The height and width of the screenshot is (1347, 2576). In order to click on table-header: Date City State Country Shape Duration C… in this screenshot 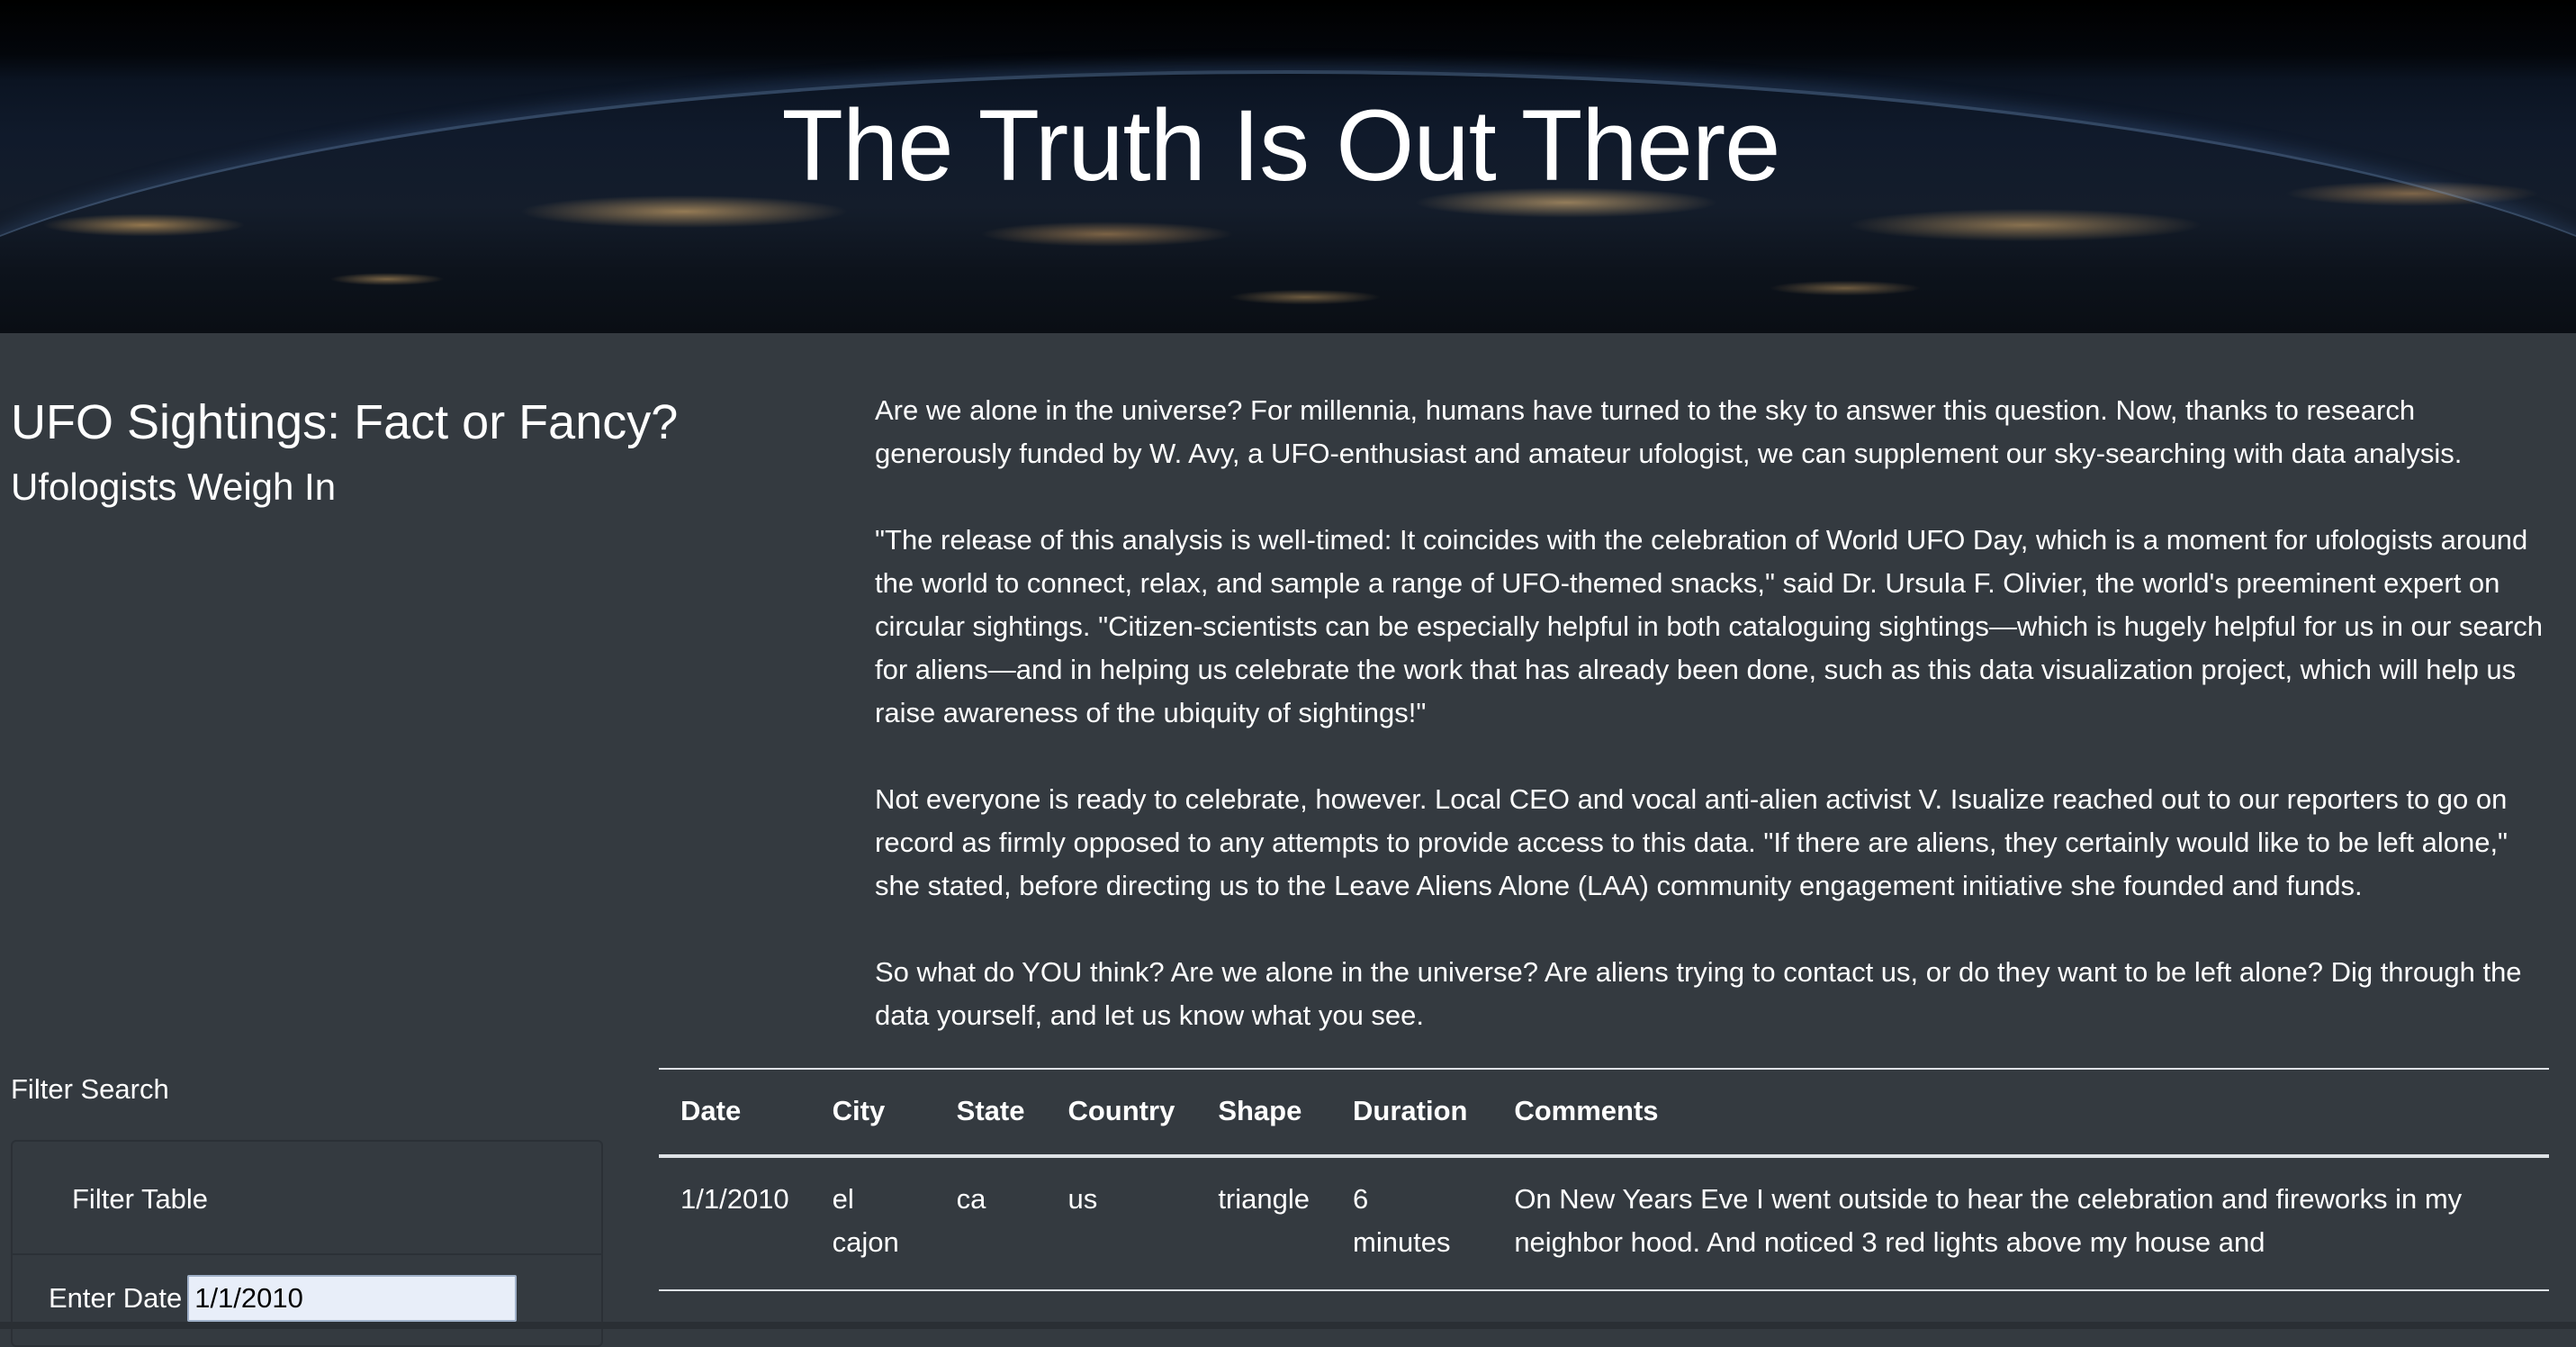, I will do `click(1604, 1113)`.